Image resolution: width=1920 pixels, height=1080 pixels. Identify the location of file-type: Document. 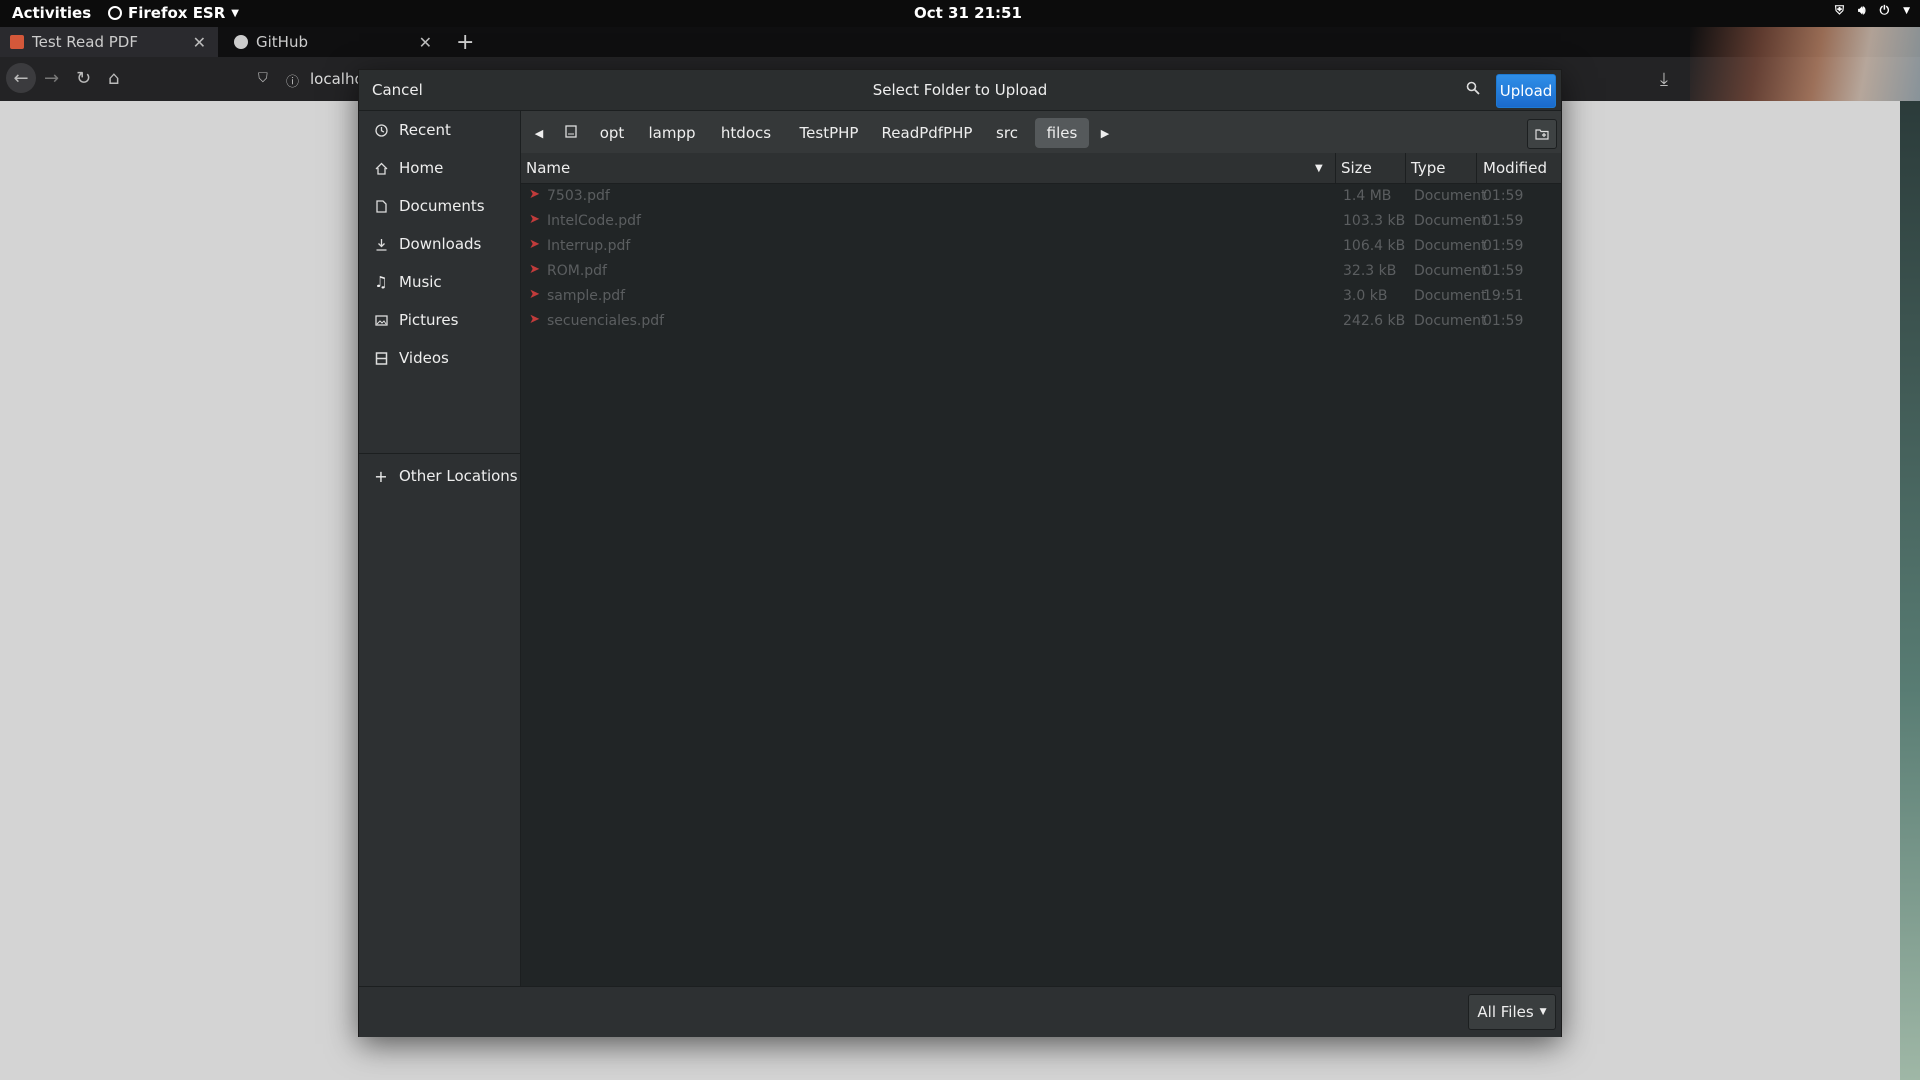
(1450, 271).